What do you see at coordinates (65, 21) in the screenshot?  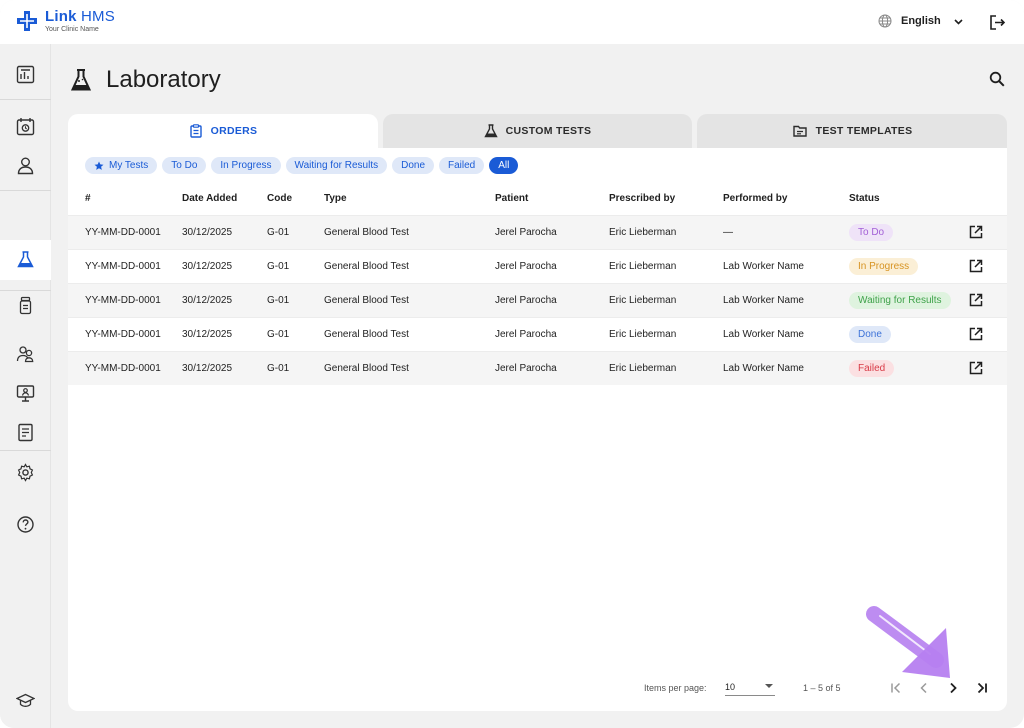 I see `app-logo: Link HMS Your Clinic Name` at bounding box center [65, 21].